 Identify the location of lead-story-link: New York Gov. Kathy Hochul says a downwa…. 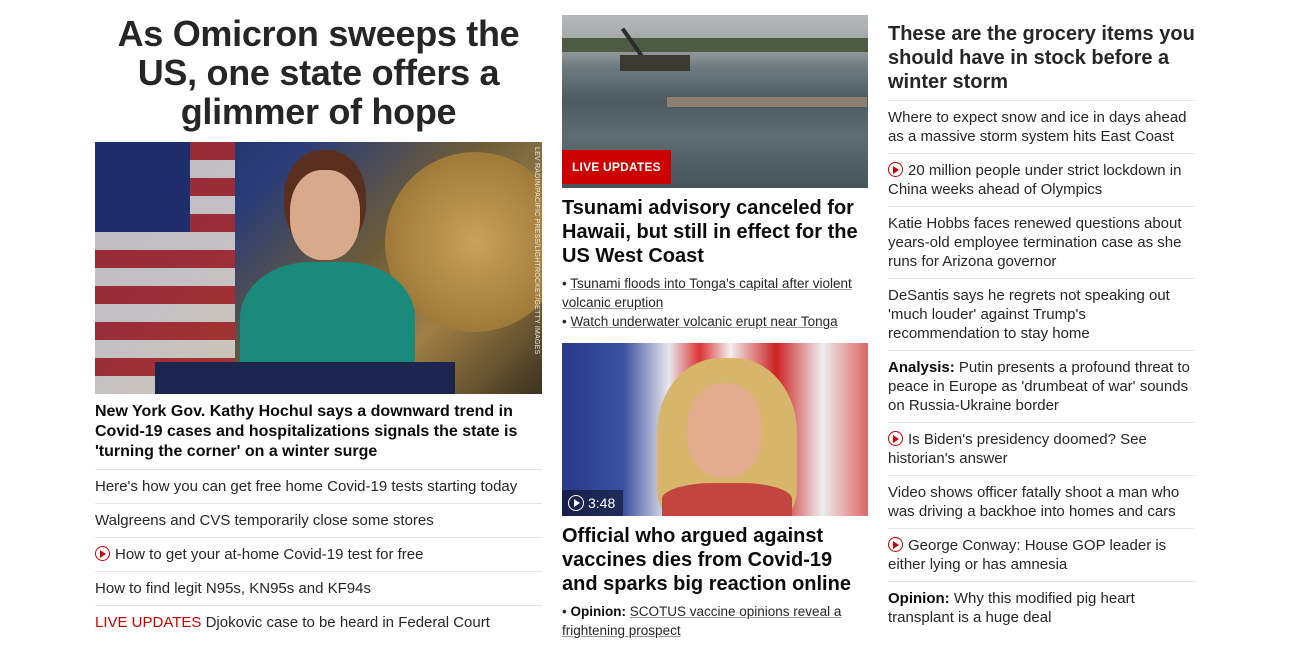
(318, 432).